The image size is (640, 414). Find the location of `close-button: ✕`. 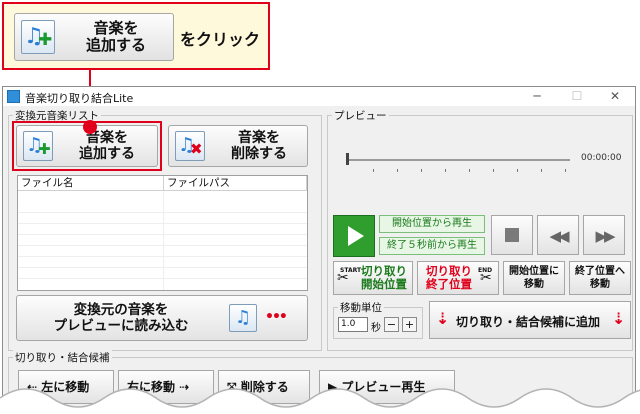

close-button: ✕ is located at coordinates (615, 96).